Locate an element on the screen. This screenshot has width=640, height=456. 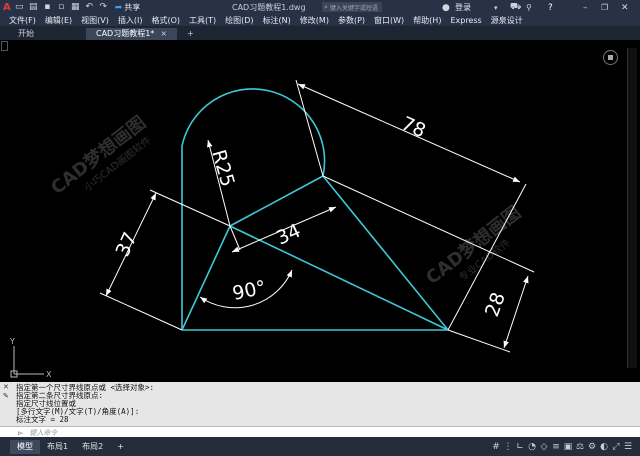
minimize-icon: – is located at coordinates (585, 8).